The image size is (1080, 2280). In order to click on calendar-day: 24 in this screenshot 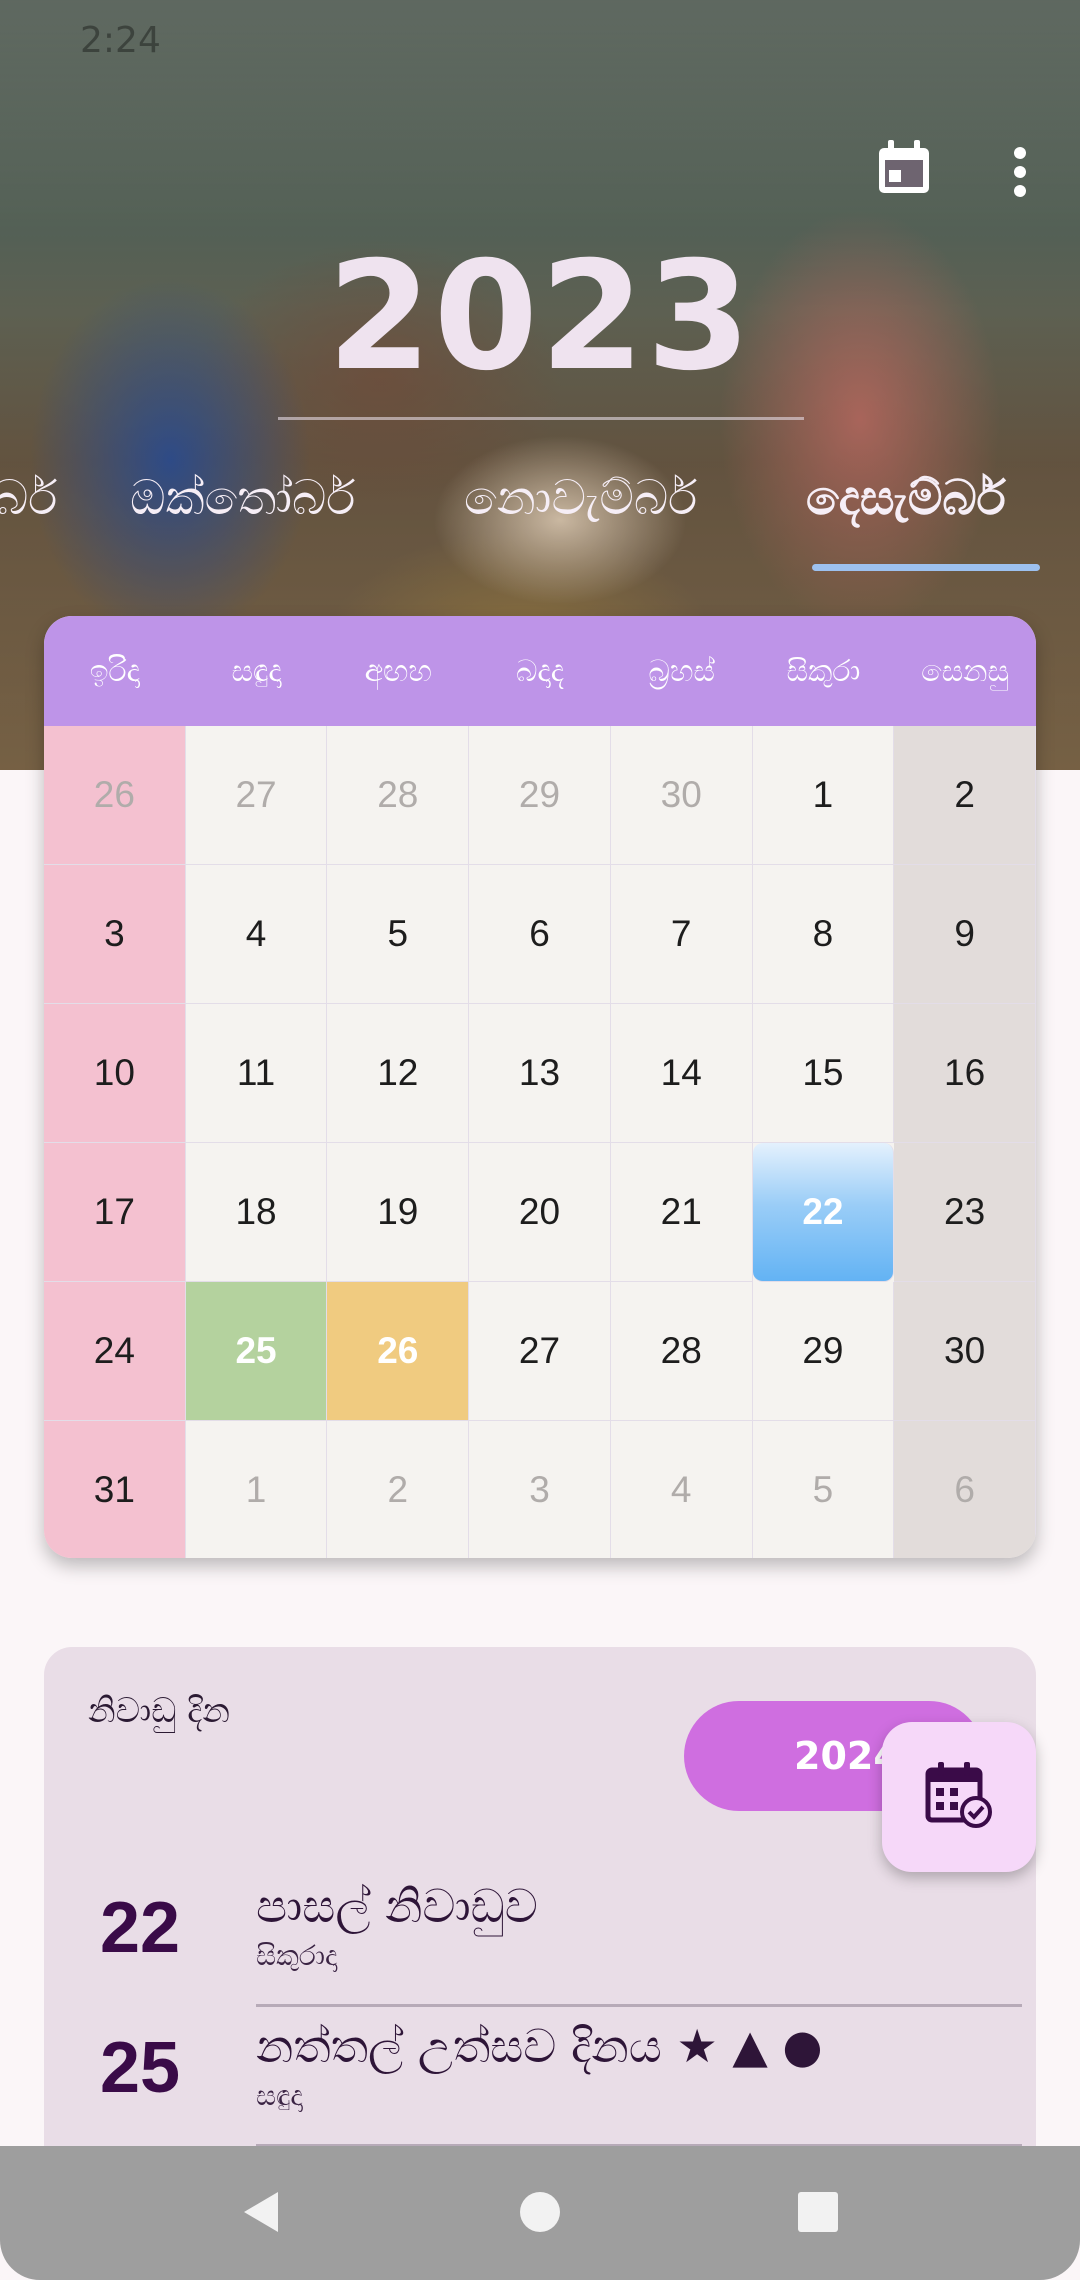, I will do `click(115, 1351)`.